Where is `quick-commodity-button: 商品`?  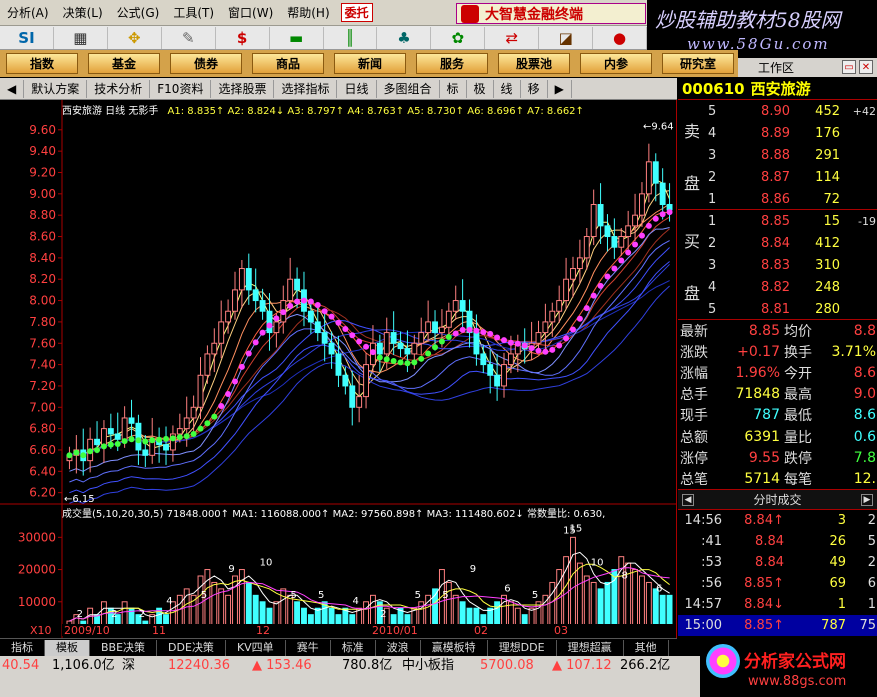
quick-commodity-button: 商品 is located at coordinates (288, 63).